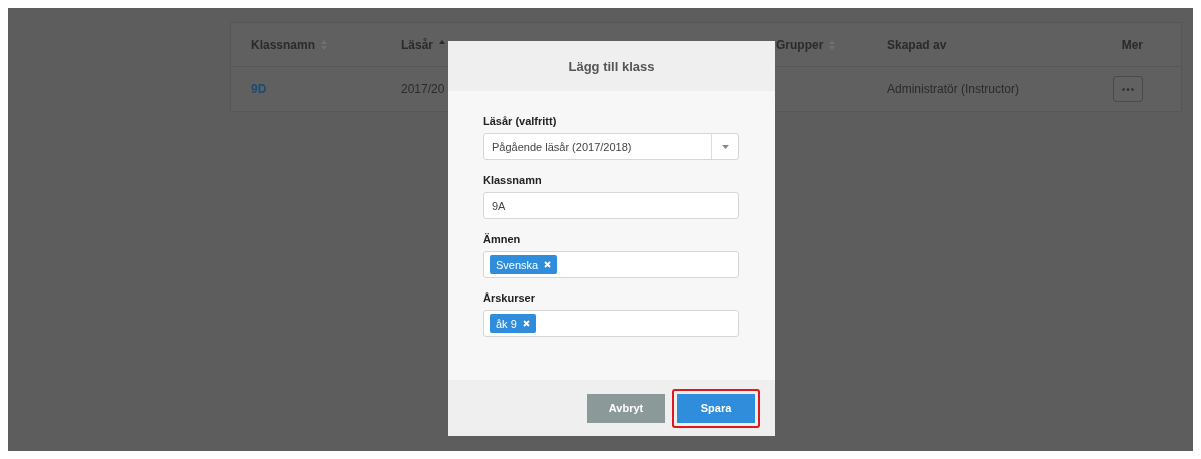 The height and width of the screenshot is (459, 1201). Describe the element at coordinates (520, 121) in the screenshot. I see `field-label: Läsår (valfritt)` at that location.